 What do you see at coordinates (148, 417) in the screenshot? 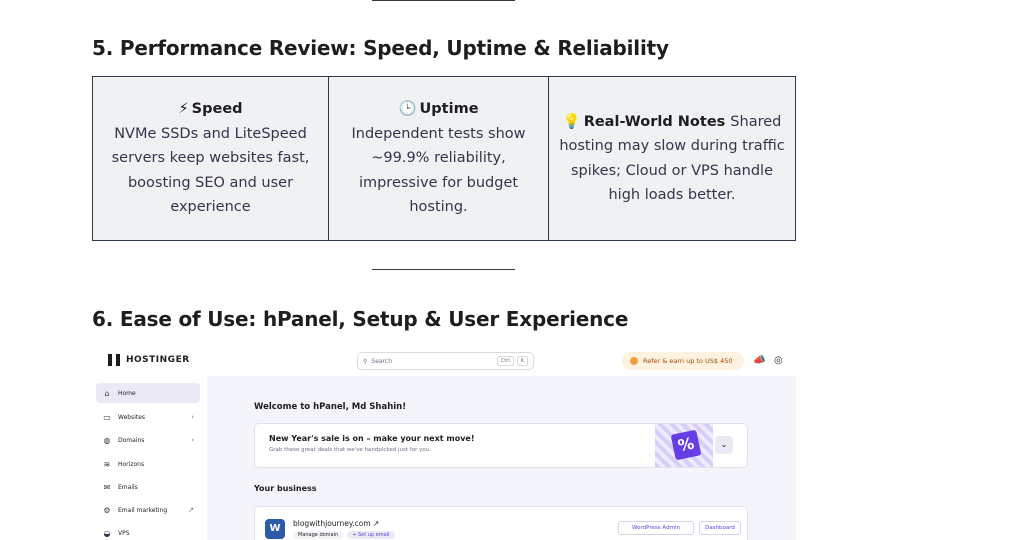
I see `sidebar-item-websites: ▭ Websites ›` at bounding box center [148, 417].